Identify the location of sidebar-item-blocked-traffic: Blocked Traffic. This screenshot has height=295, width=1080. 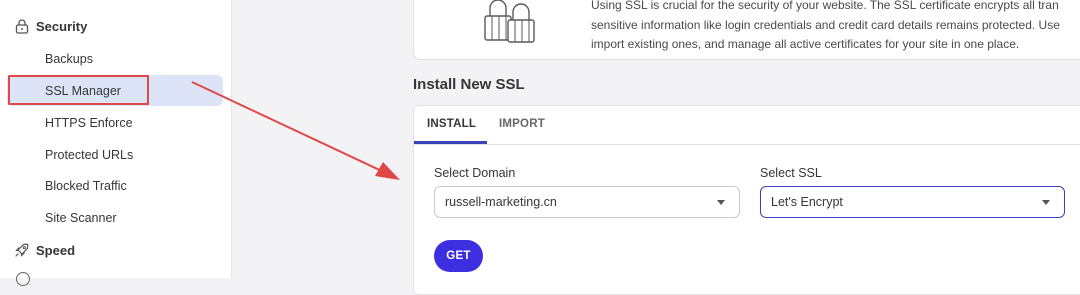
(86, 186).